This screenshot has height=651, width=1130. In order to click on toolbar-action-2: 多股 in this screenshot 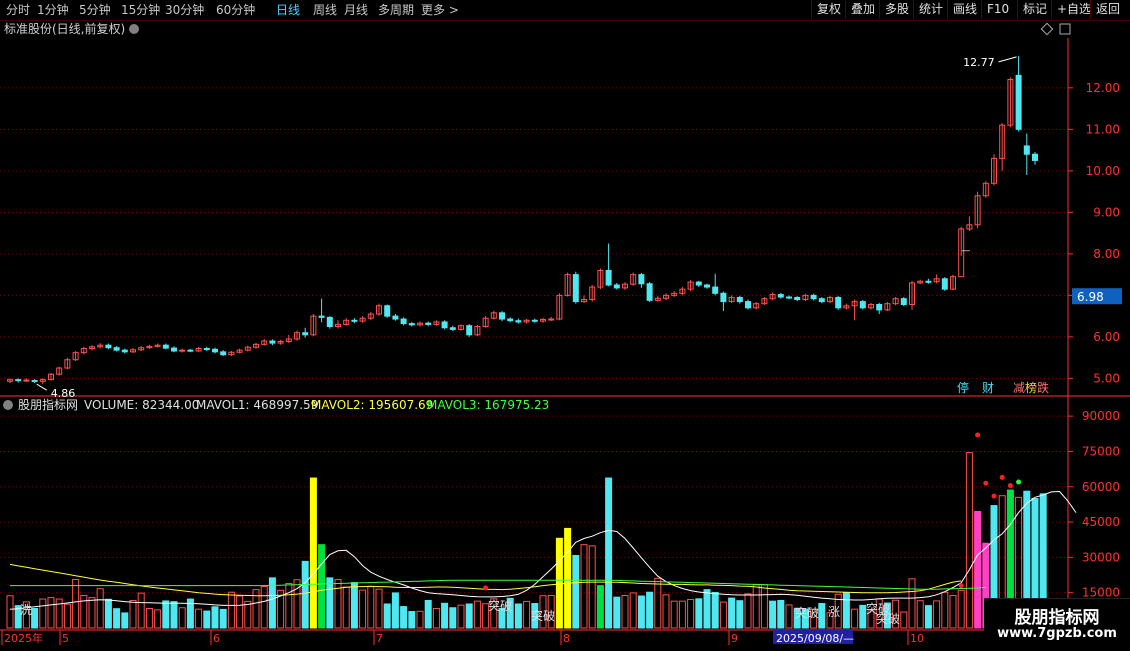, I will do `click(894, 9)`.